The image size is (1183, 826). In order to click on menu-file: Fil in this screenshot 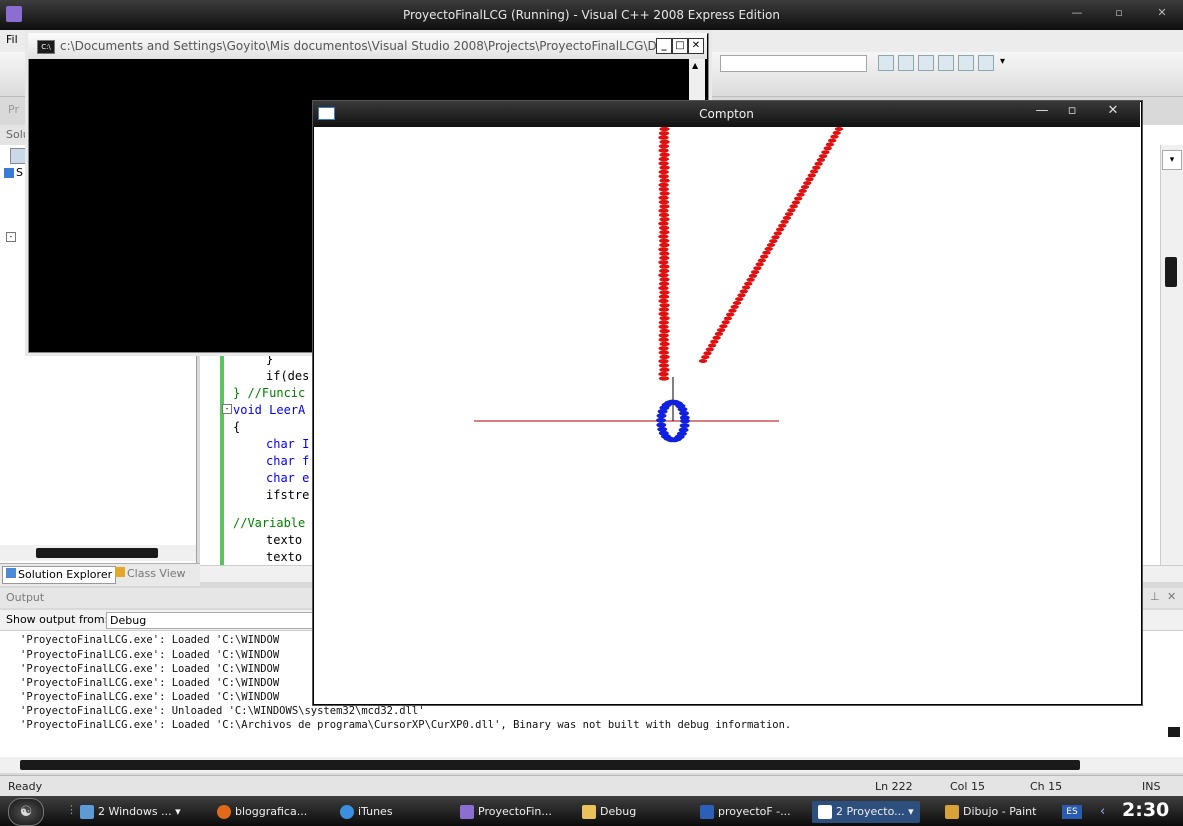, I will do `click(12, 39)`.